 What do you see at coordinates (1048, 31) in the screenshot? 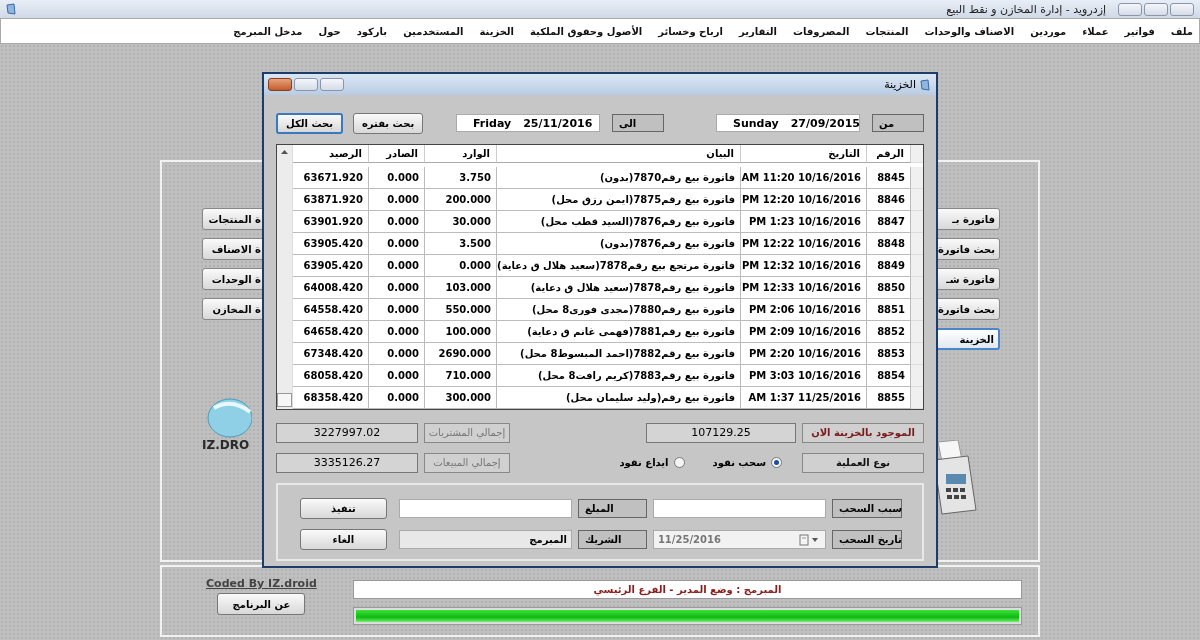
I see `menu-item: موردين` at bounding box center [1048, 31].